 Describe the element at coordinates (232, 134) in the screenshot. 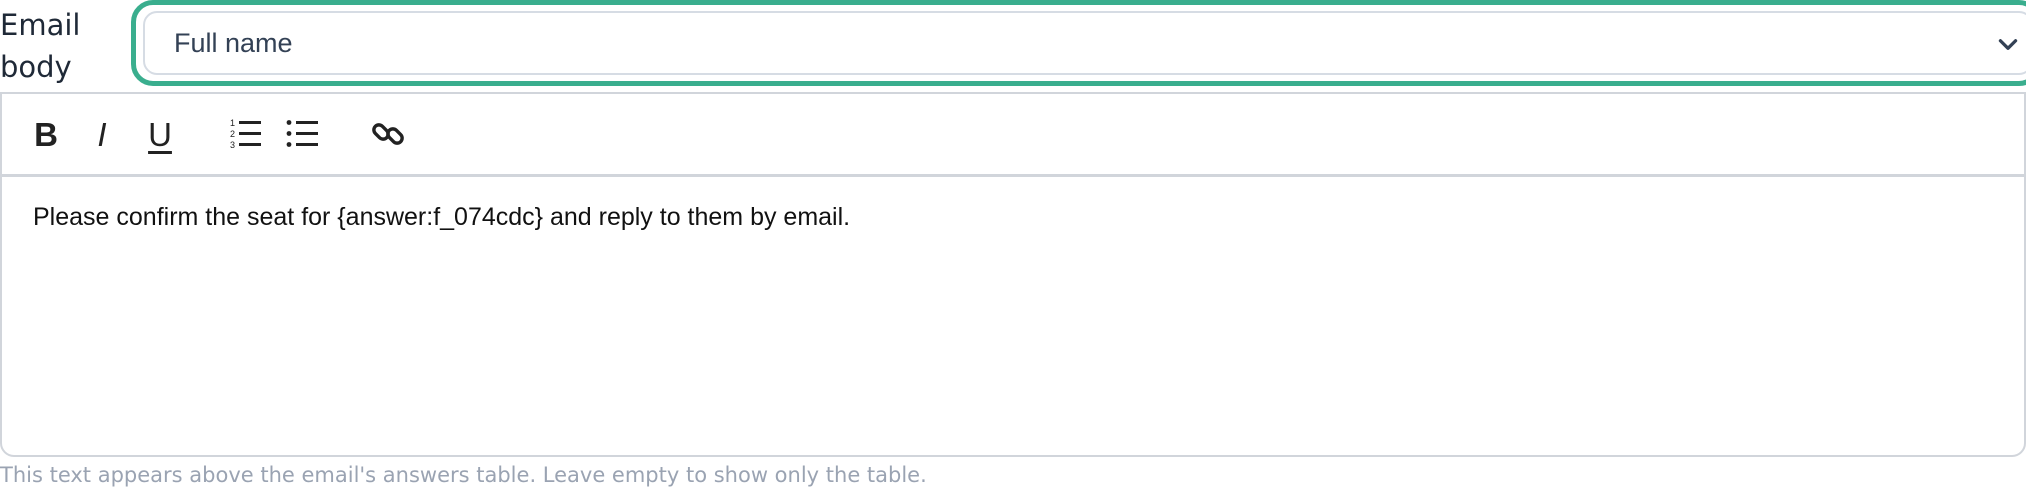

I see `svg-text: 2` at that location.